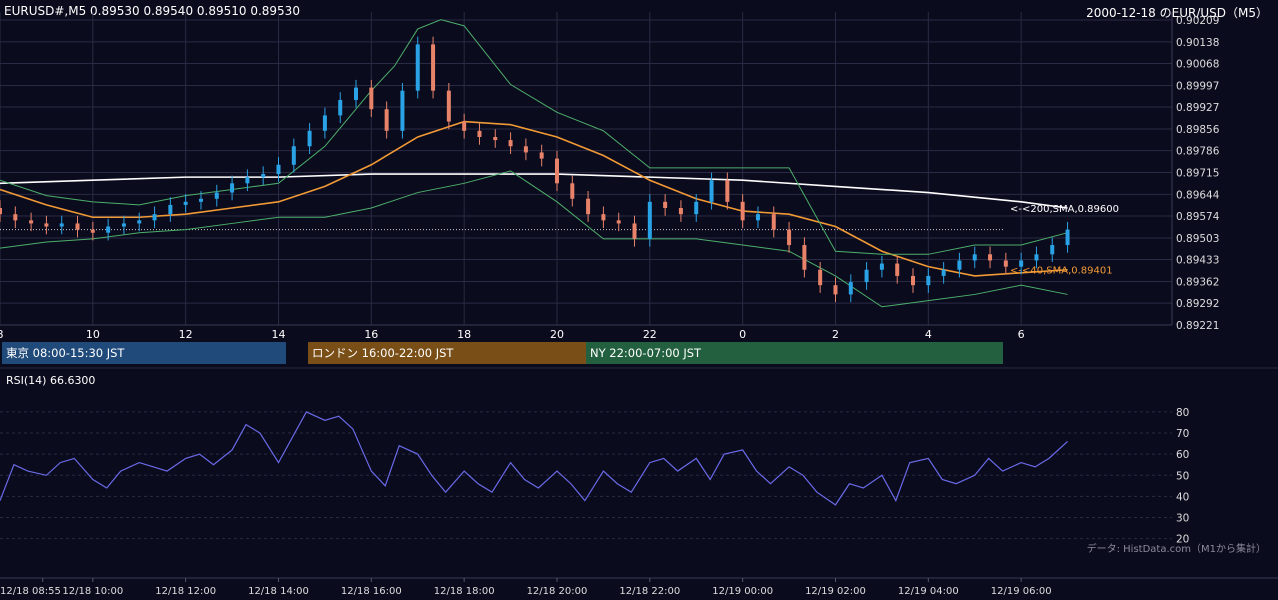 The width and height of the screenshot is (1278, 600). Describe the element at coordinates (1182, 413) in the screenshot. I see `rsi-y-tick-label: 80` at that location.